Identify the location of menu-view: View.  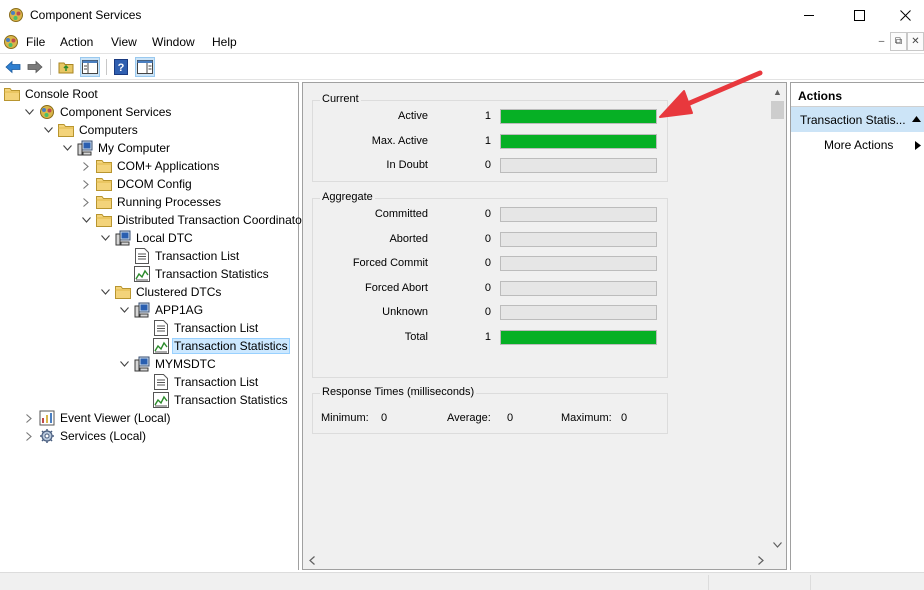
(124, 42).